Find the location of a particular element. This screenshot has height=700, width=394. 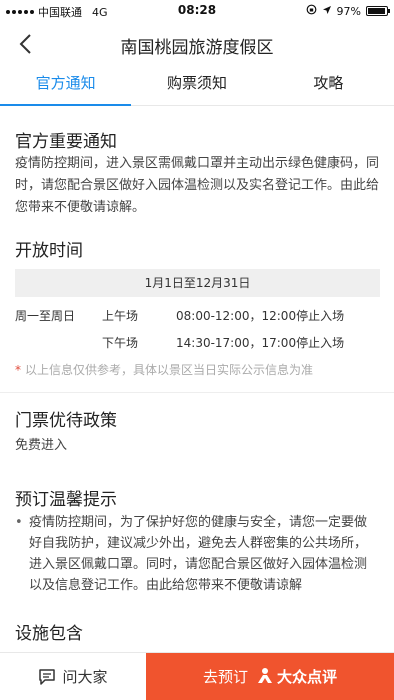

hours-time: 14:30-17:00，17:00停止入场 is located at coordinates (260, 343).